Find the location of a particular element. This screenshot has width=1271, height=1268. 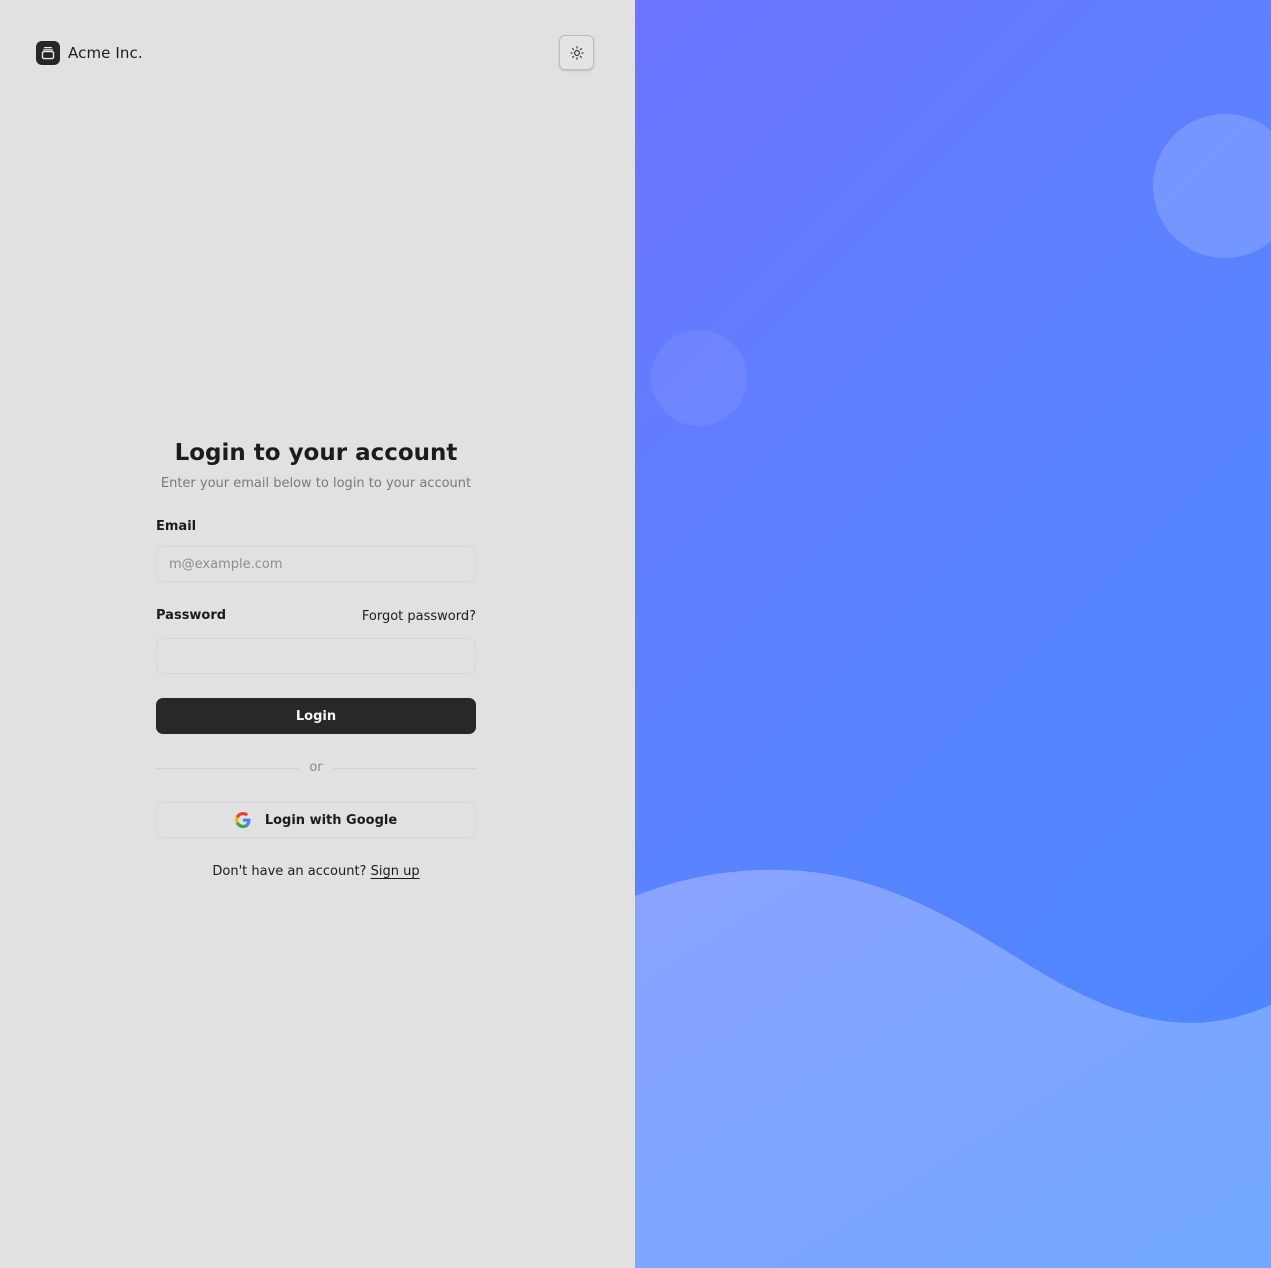

password-field is located at coordinates (316, 656).